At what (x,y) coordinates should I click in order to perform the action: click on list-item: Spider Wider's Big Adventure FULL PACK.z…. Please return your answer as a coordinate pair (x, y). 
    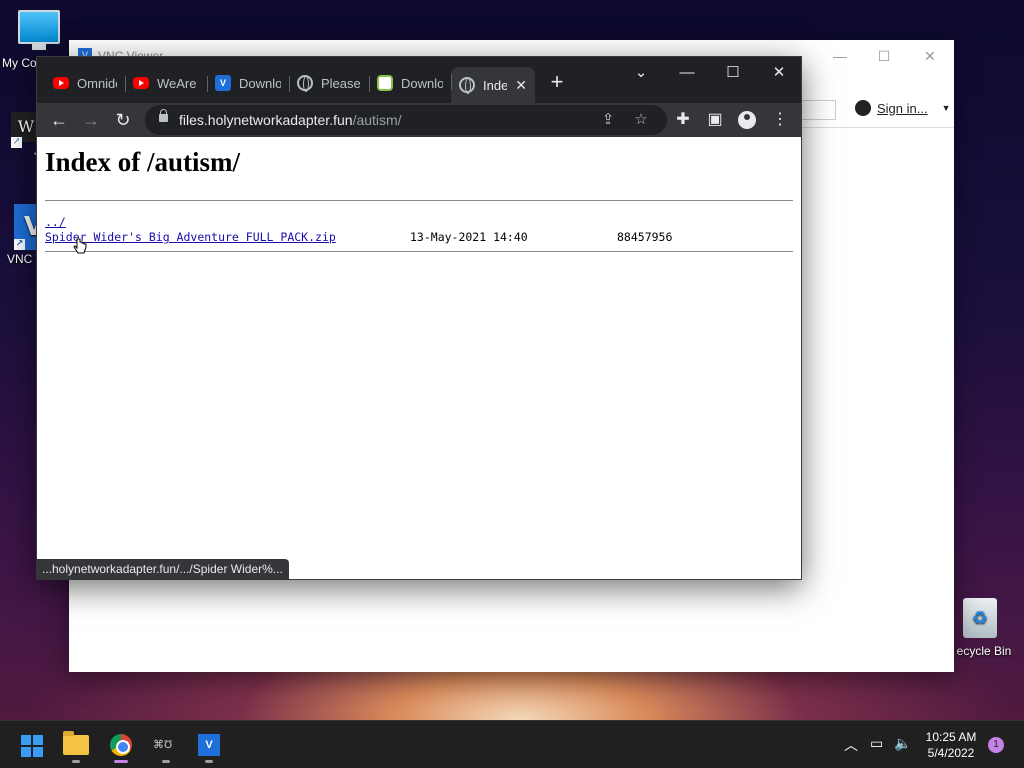
    Looking at the image, I should click on (419, 237).